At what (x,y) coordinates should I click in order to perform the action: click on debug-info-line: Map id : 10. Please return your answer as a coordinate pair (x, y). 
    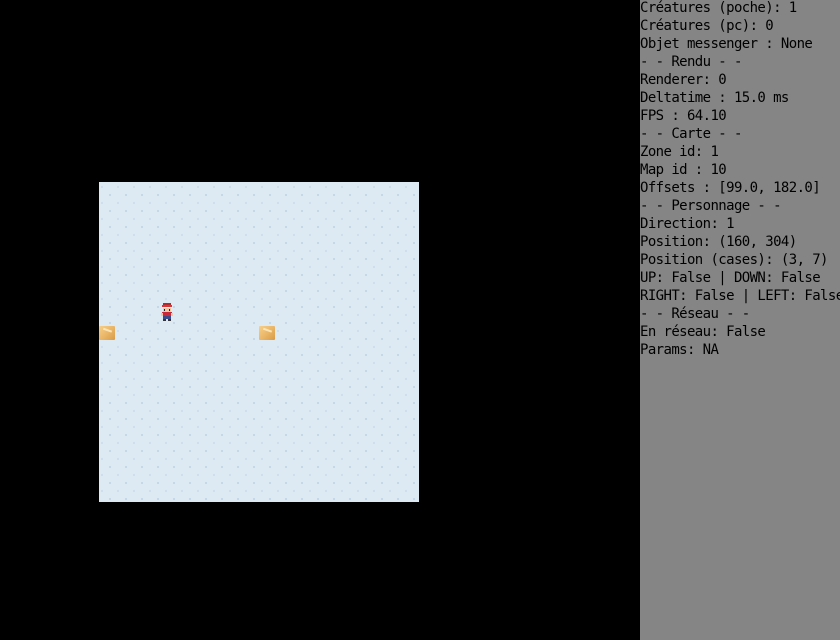
    Looking at the image, I should click on (683, 170).